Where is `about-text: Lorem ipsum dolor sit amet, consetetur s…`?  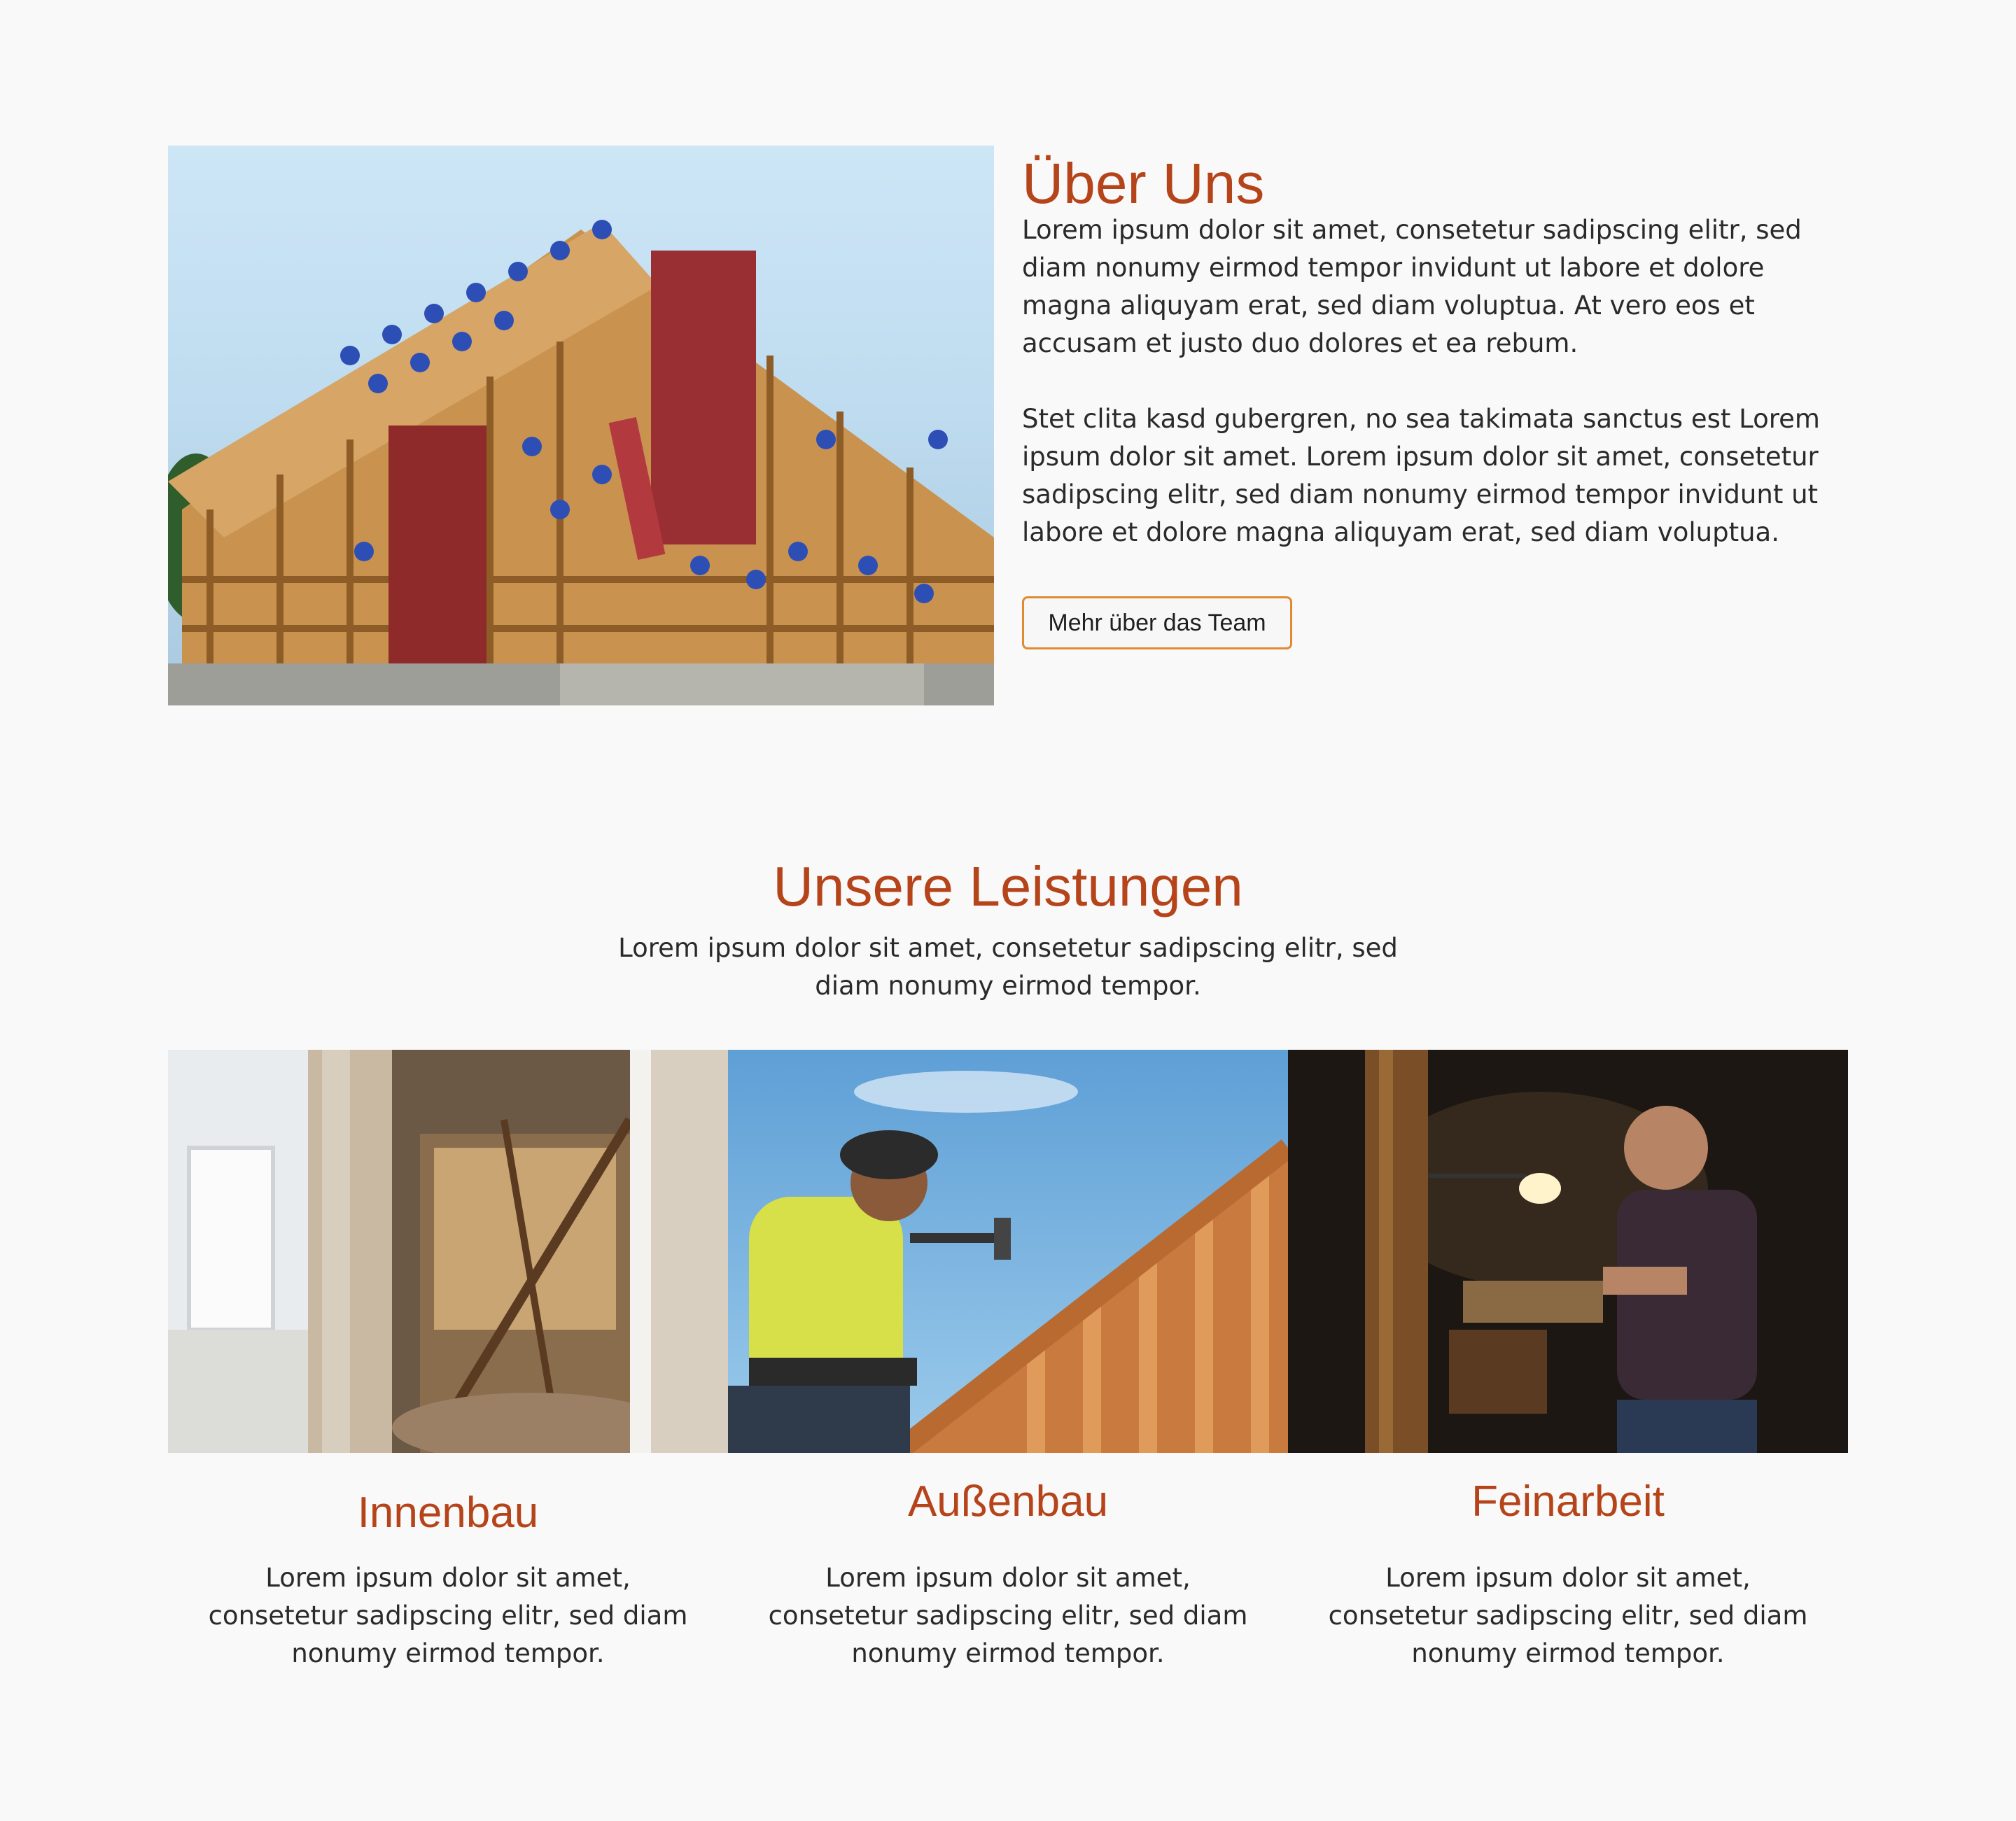
about-text: Lorem ipsum dolor sit amet, consetetur s… is located at coordinates (1438, 400).